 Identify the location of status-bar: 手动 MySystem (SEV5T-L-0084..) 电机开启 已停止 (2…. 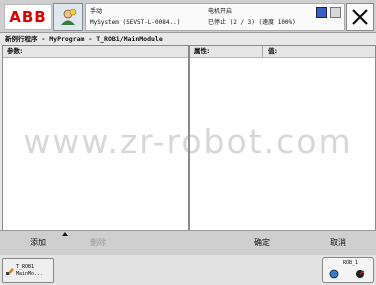
(215, 17).